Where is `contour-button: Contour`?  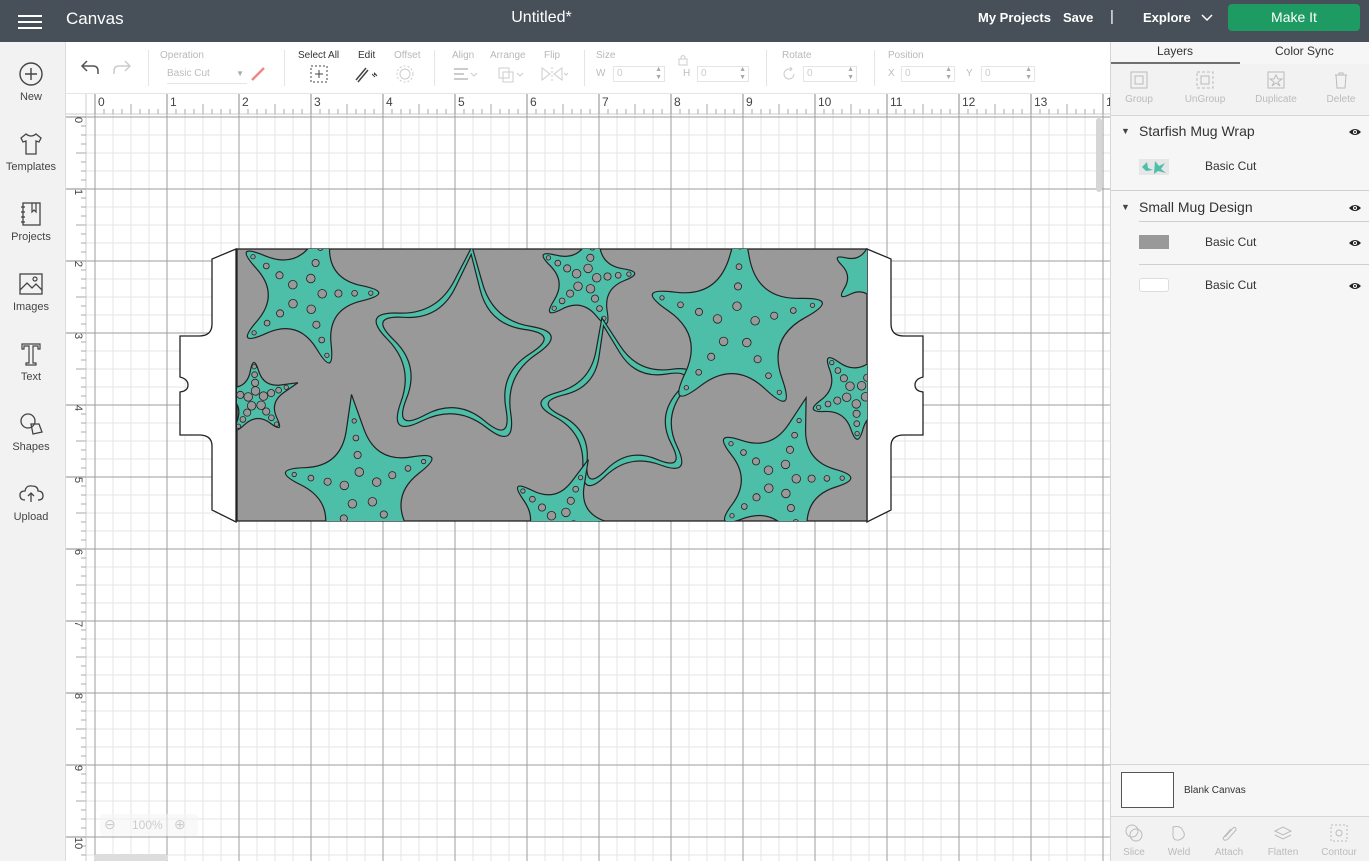
contour-button: Contour is located at coordinates (1339, 840).